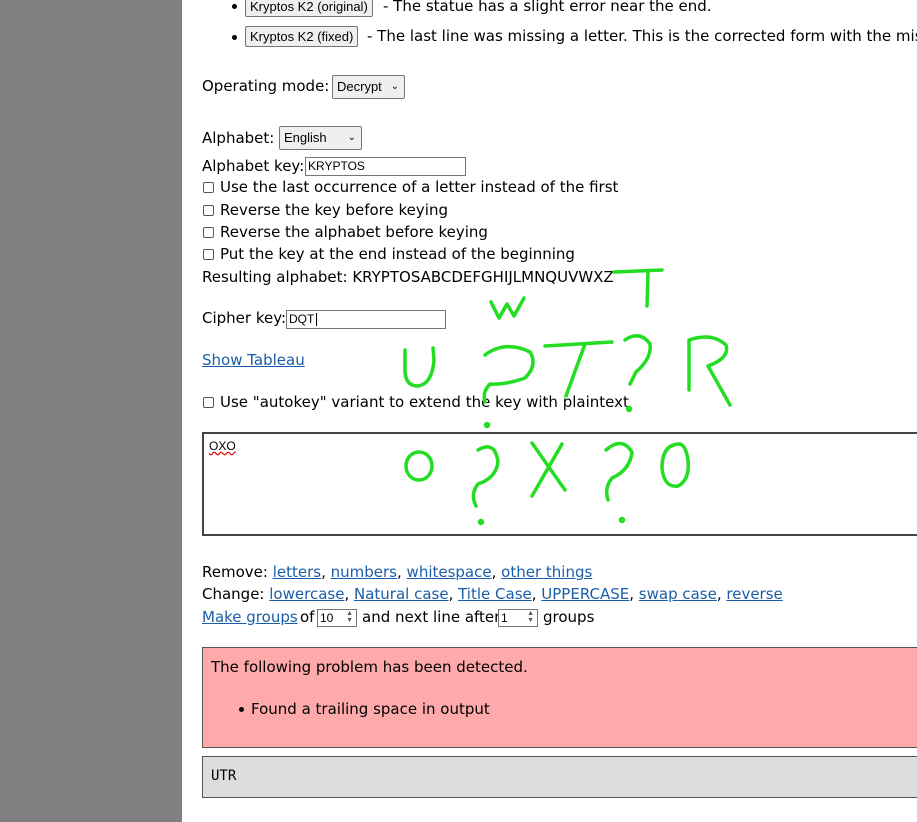 This screenshot has width=917, height=822. What do you see at coordinates (307, 617) in the screenshot?
I see `groups-of-label: of` at bounding box center [307, 617].